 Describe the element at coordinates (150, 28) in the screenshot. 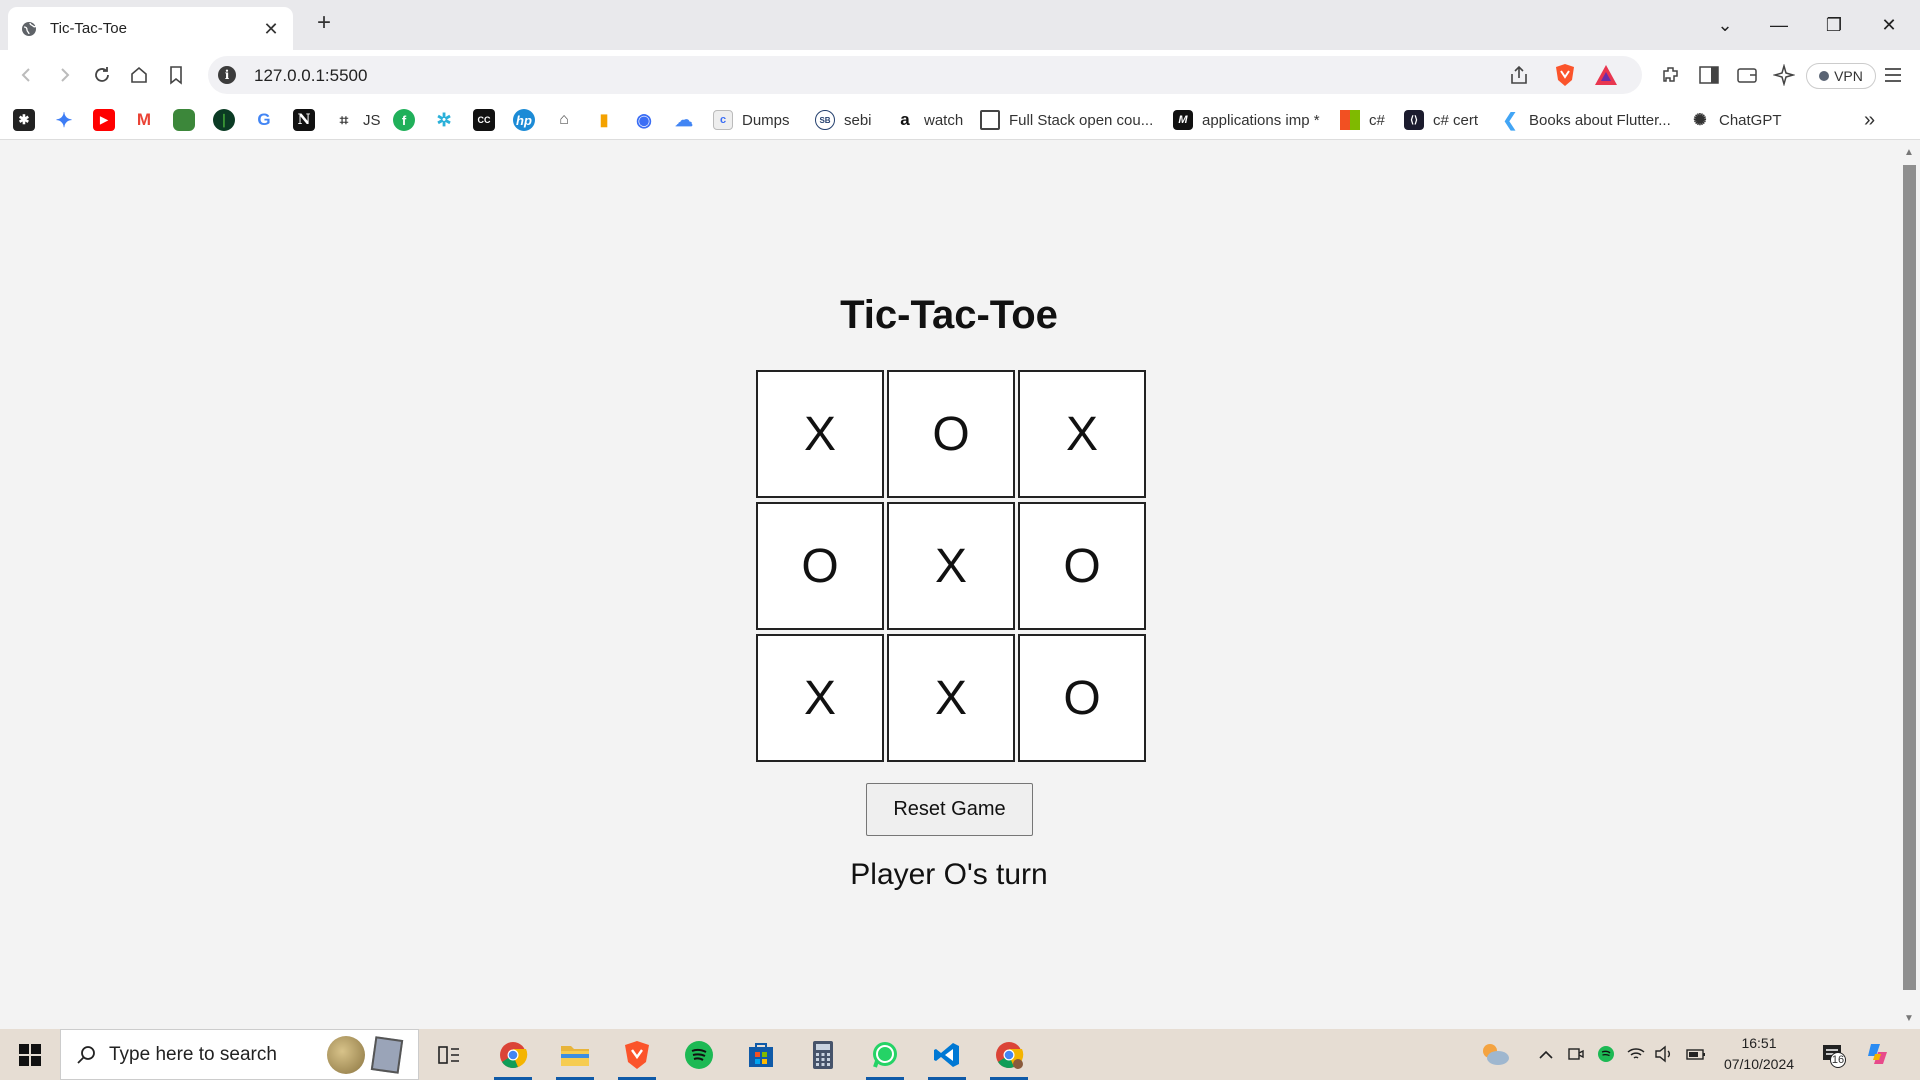

I see `browser-tab: Tic-Tac-Toe ✕` at that location.